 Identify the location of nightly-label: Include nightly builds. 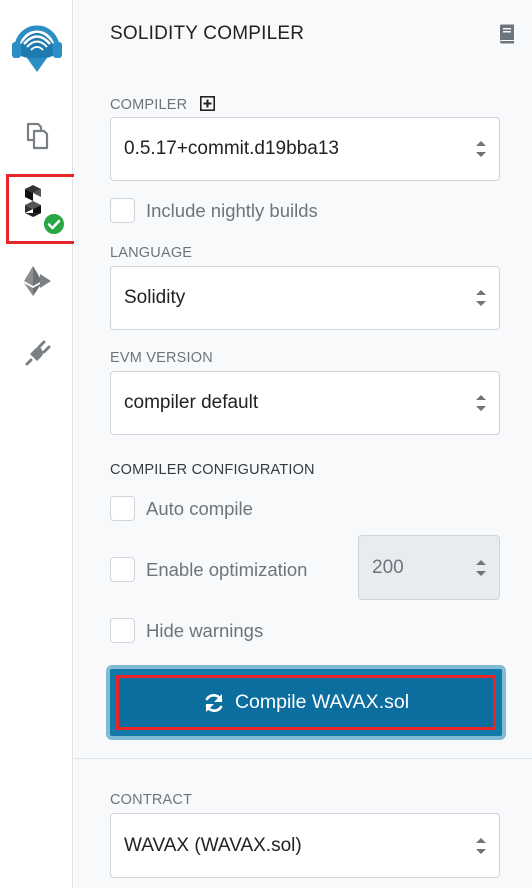
(232, 210).